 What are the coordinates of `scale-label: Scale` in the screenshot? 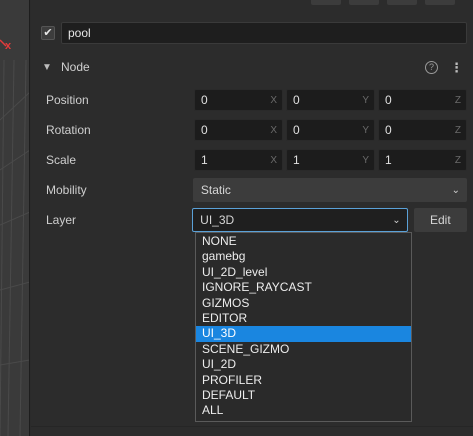 It's located at (61, 160).